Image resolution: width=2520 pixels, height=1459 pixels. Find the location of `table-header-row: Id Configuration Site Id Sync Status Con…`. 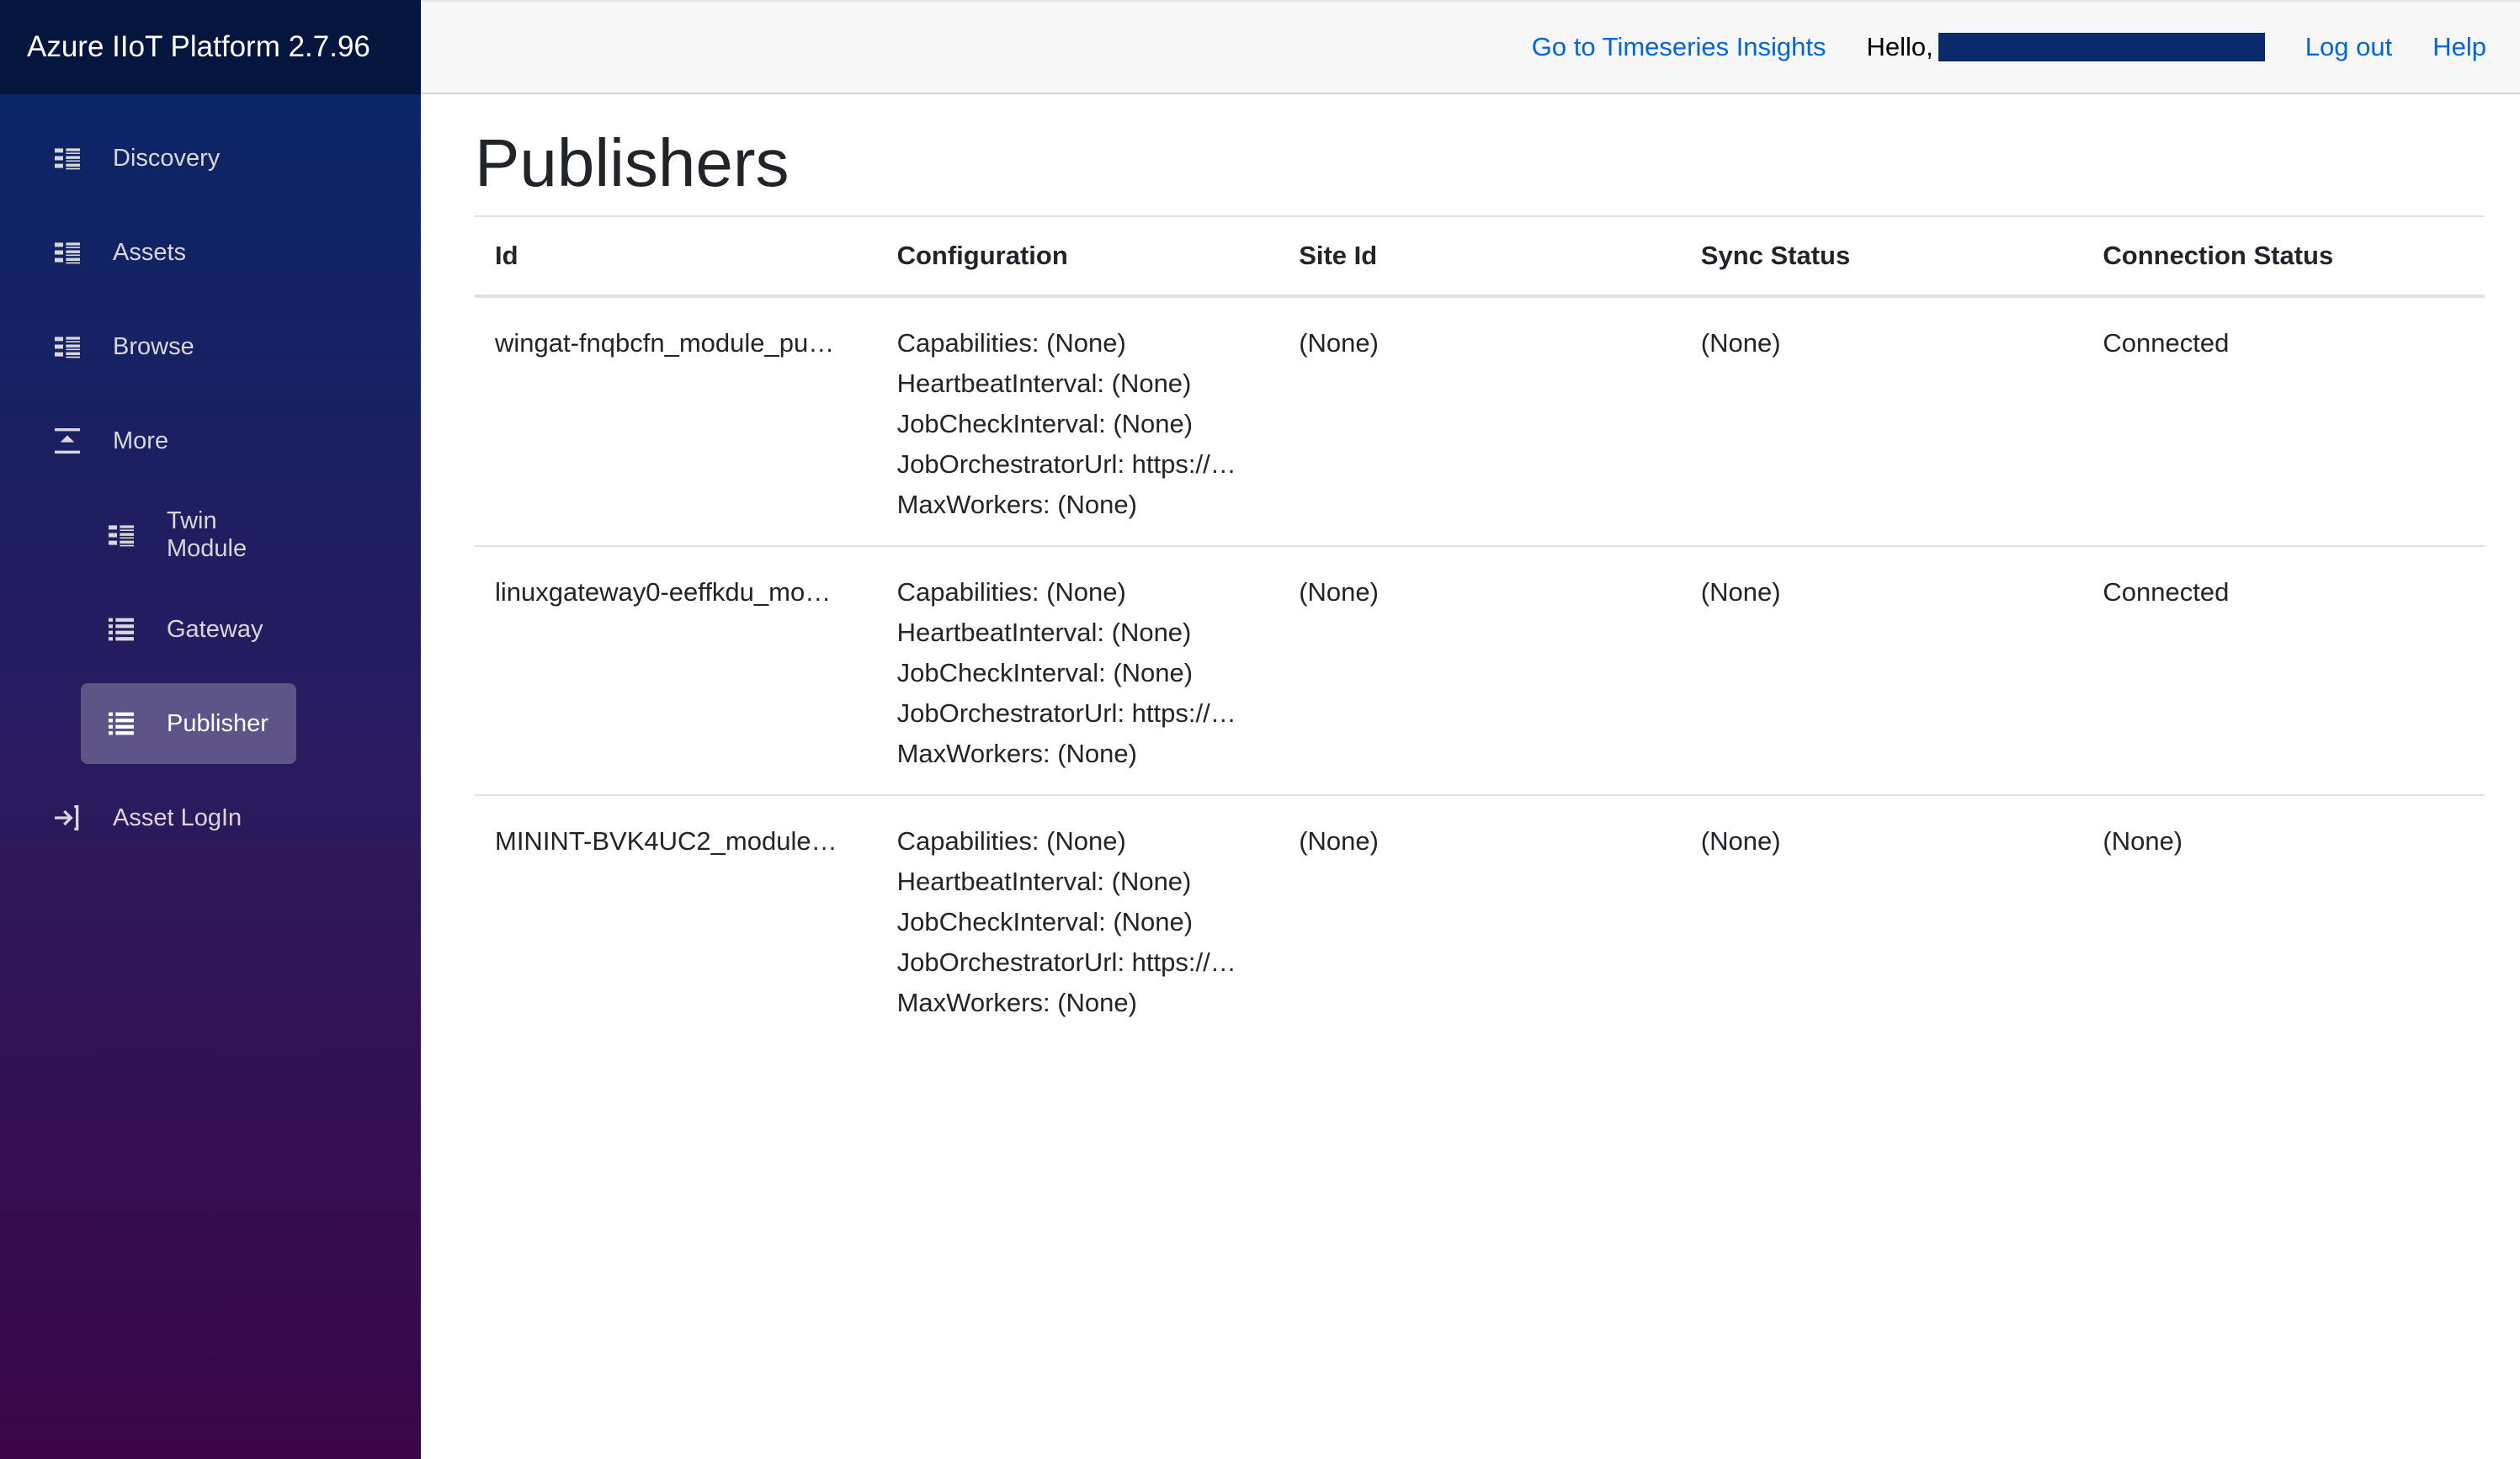

table-header-row: Id Configuration Site Id Sync Status Con… is located at coordinates (1480, 256).